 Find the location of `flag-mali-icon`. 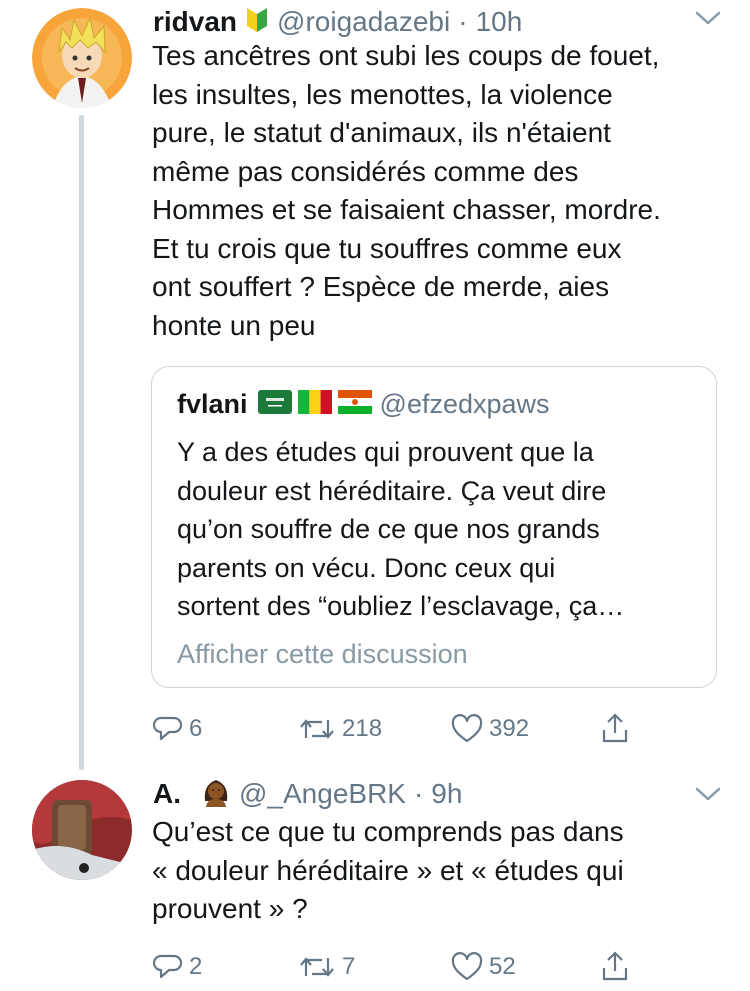

flag-mali-icon is located at coordinates (314, 404).